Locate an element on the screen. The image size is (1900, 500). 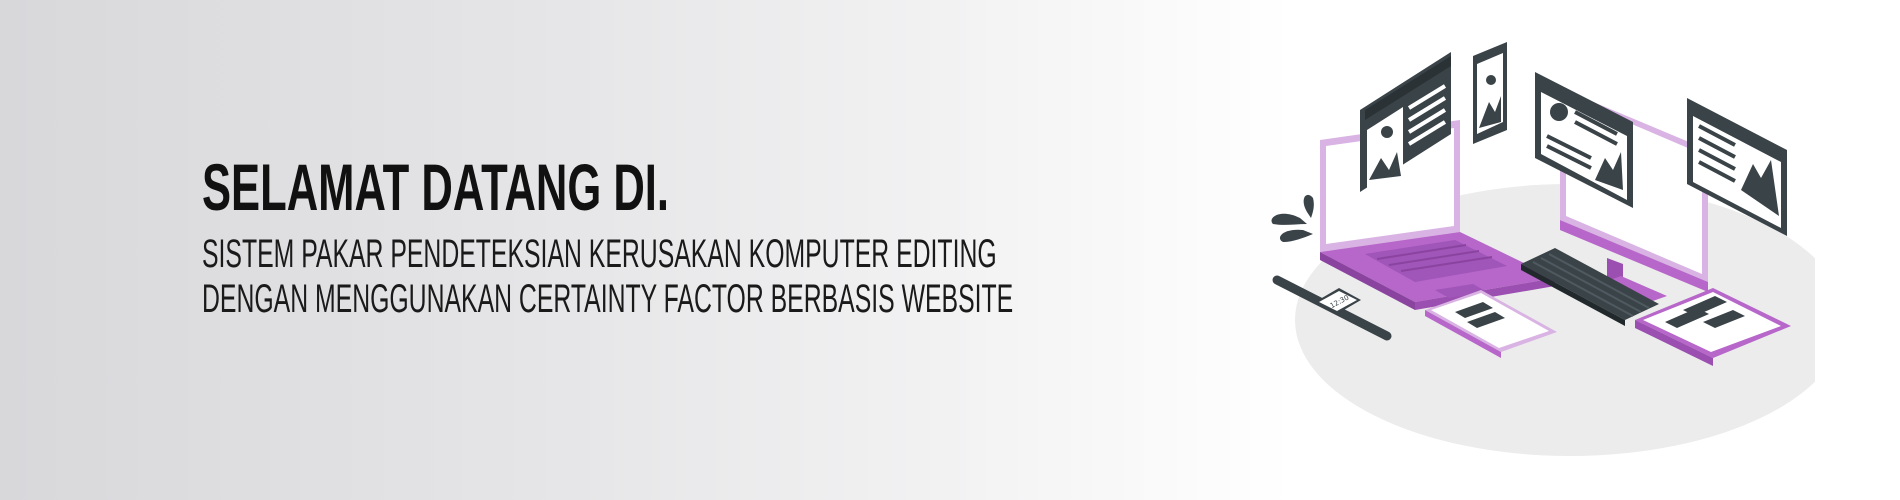
page-title: SELAMAT DATANG DI. is located at coordinates (436, 187).